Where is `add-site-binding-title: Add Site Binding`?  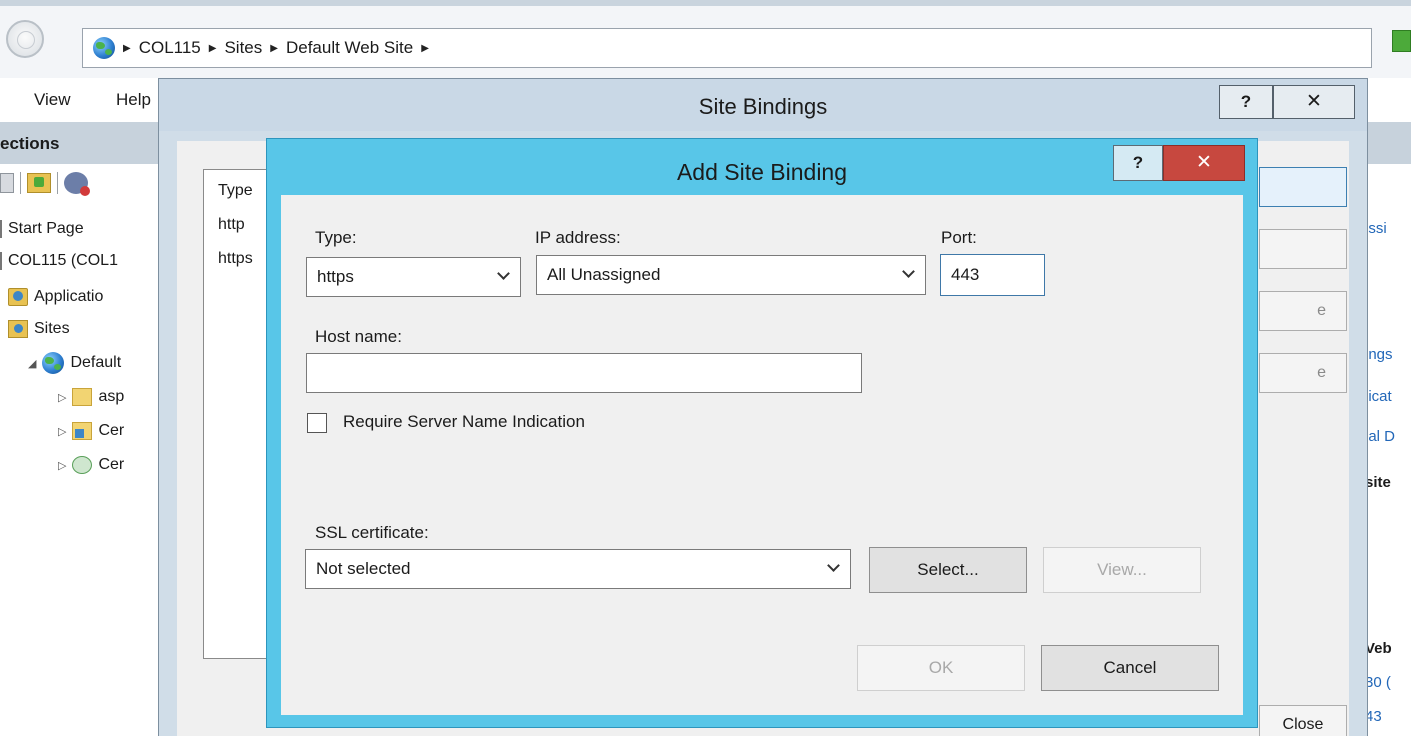
add-site-binding-title: Add Site Binding is located at coordinates (762, 172).